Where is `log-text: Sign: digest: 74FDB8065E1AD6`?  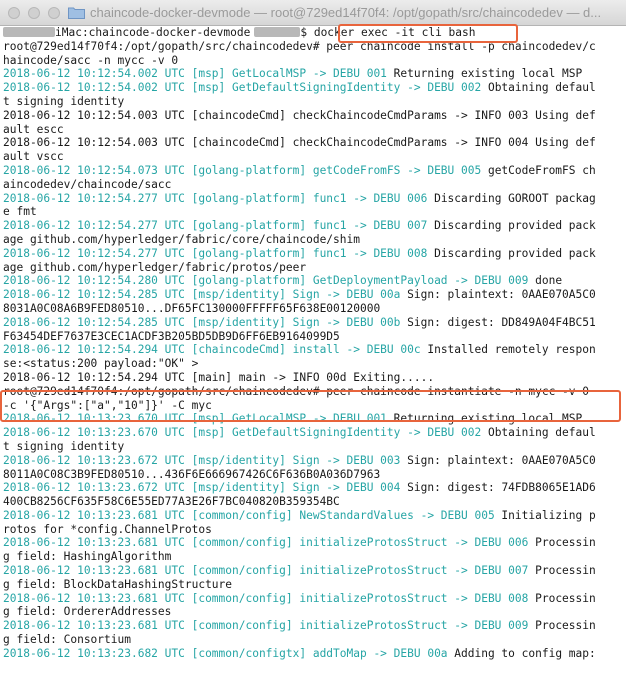 log-text: Sign: digest: 74FDB8065E1AD6 is located at coordinates (498, 488).